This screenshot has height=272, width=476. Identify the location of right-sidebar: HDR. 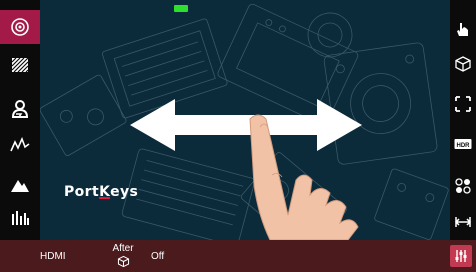
(463, 120).